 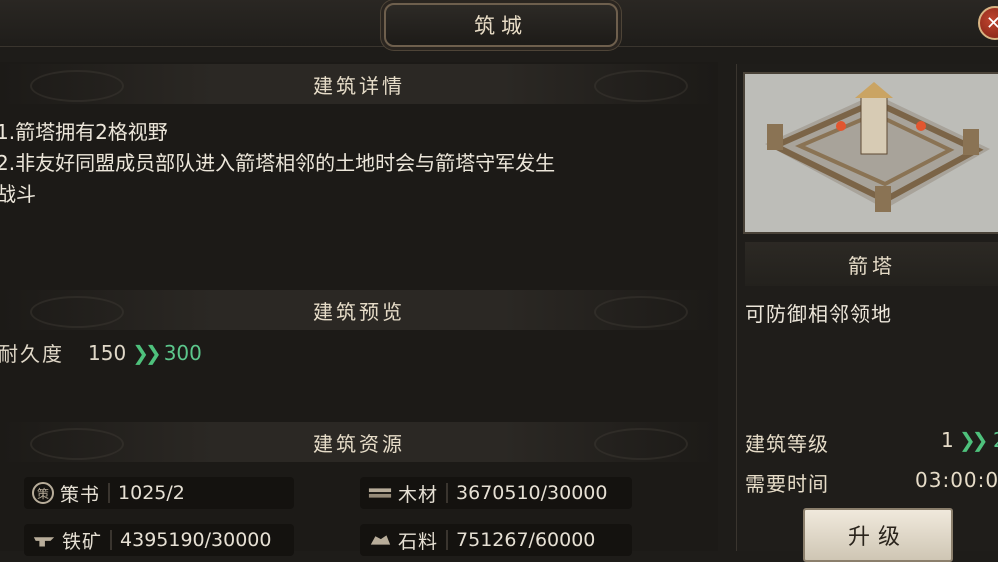 I want to click on resource-strategy-book: 策 策书 1025/2, so click(x=159, y=493).